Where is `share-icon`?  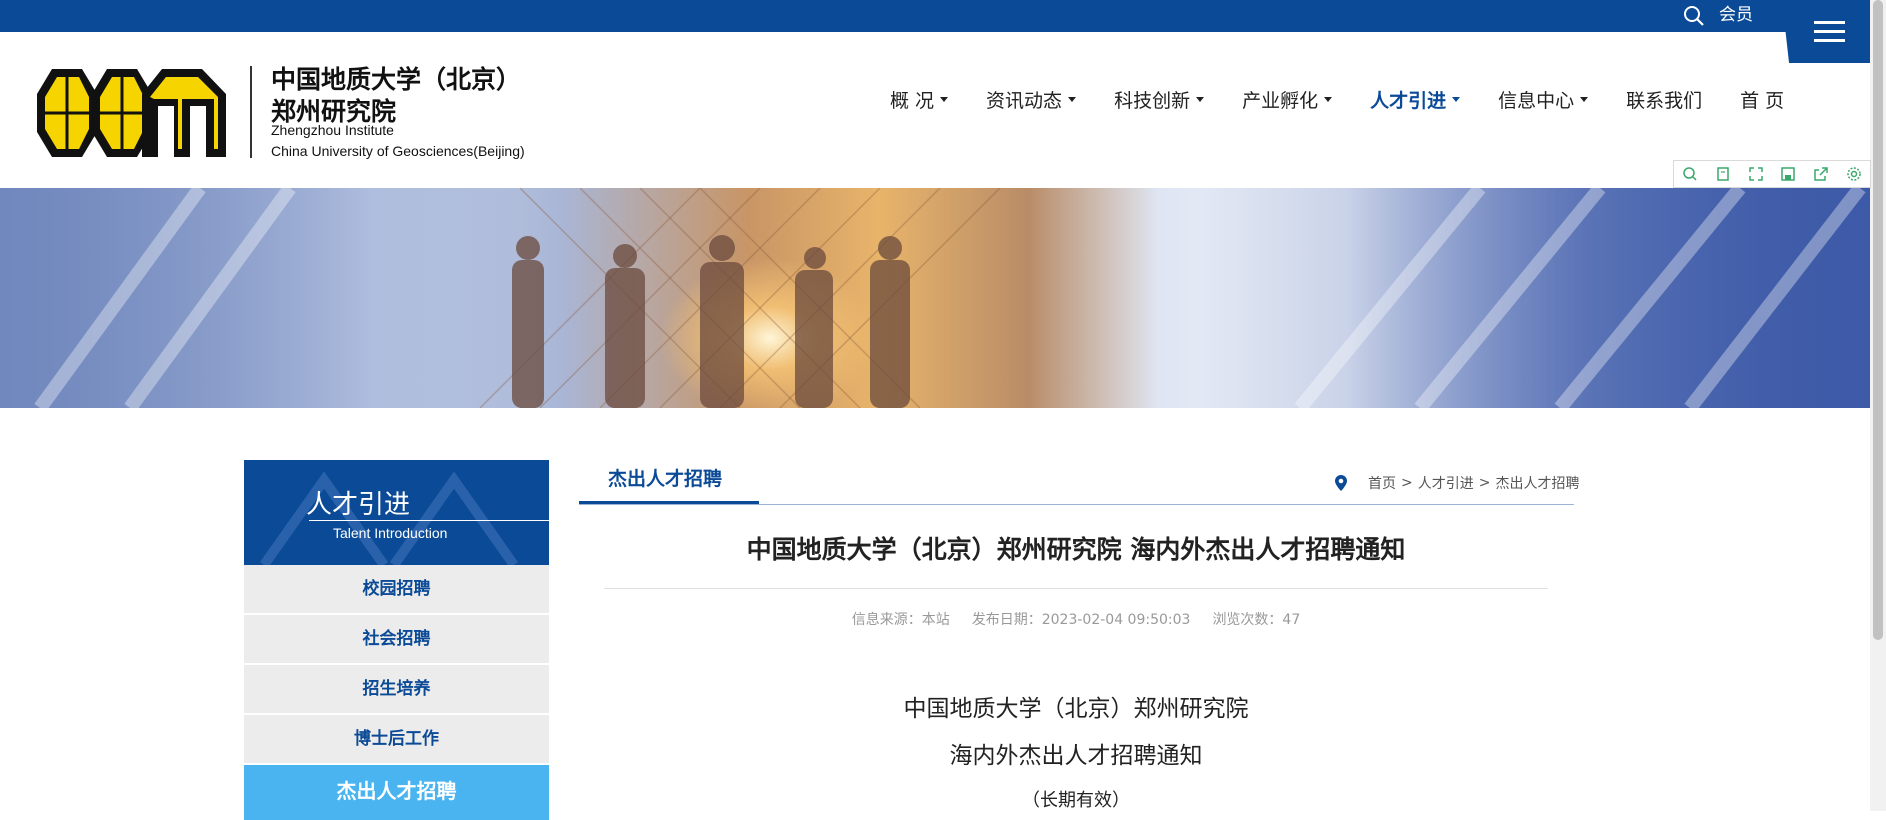 share-icon is located at coordinates (1821, 174).